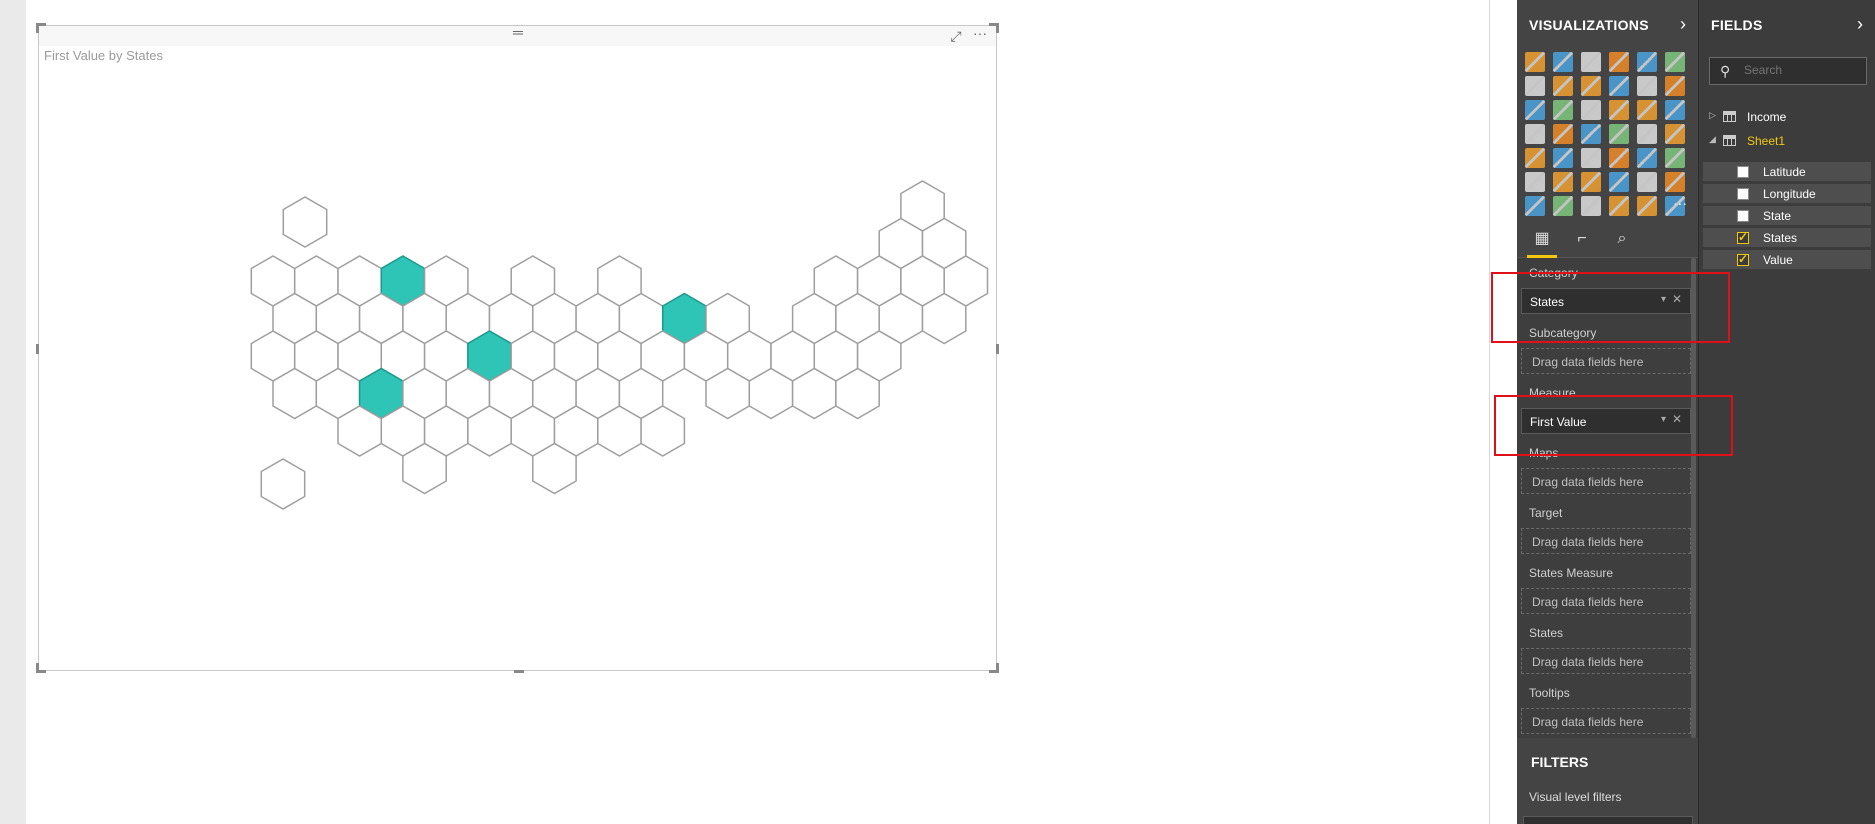 The width and height of the screenshot is (1875, 824). Describe the element at coordinates (1622, 239) in the screenshot. I see `analytics-magnifier-icon: ⌕` at that location.